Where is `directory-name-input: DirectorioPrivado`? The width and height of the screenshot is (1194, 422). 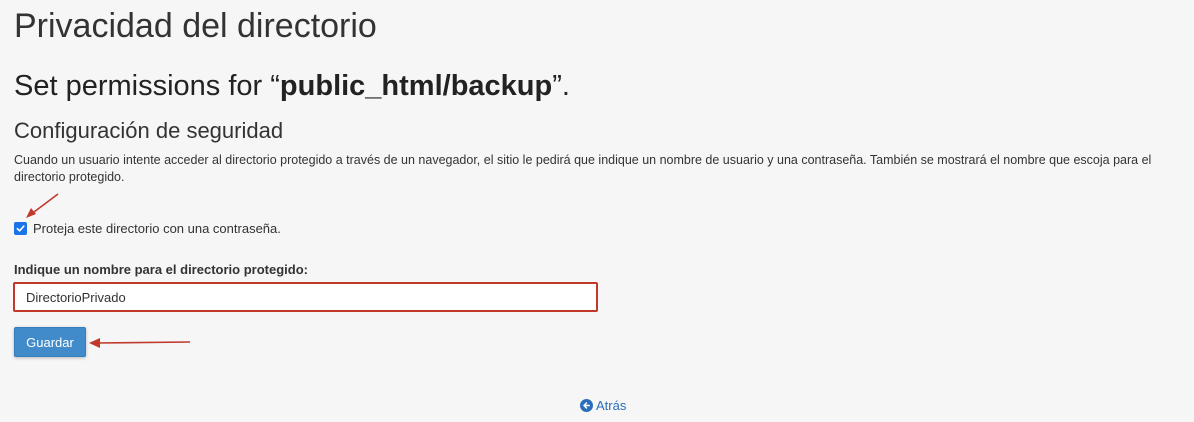 directory-name-input: DirectorioPrivado is located at coordinates (305, 297).